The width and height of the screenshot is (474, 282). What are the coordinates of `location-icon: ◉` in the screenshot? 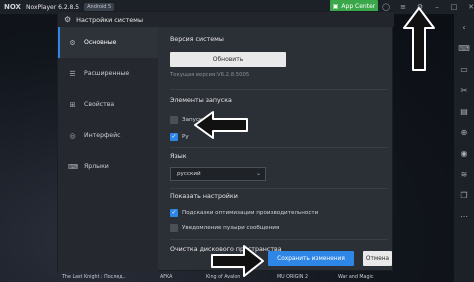 It's located at (464, 154).